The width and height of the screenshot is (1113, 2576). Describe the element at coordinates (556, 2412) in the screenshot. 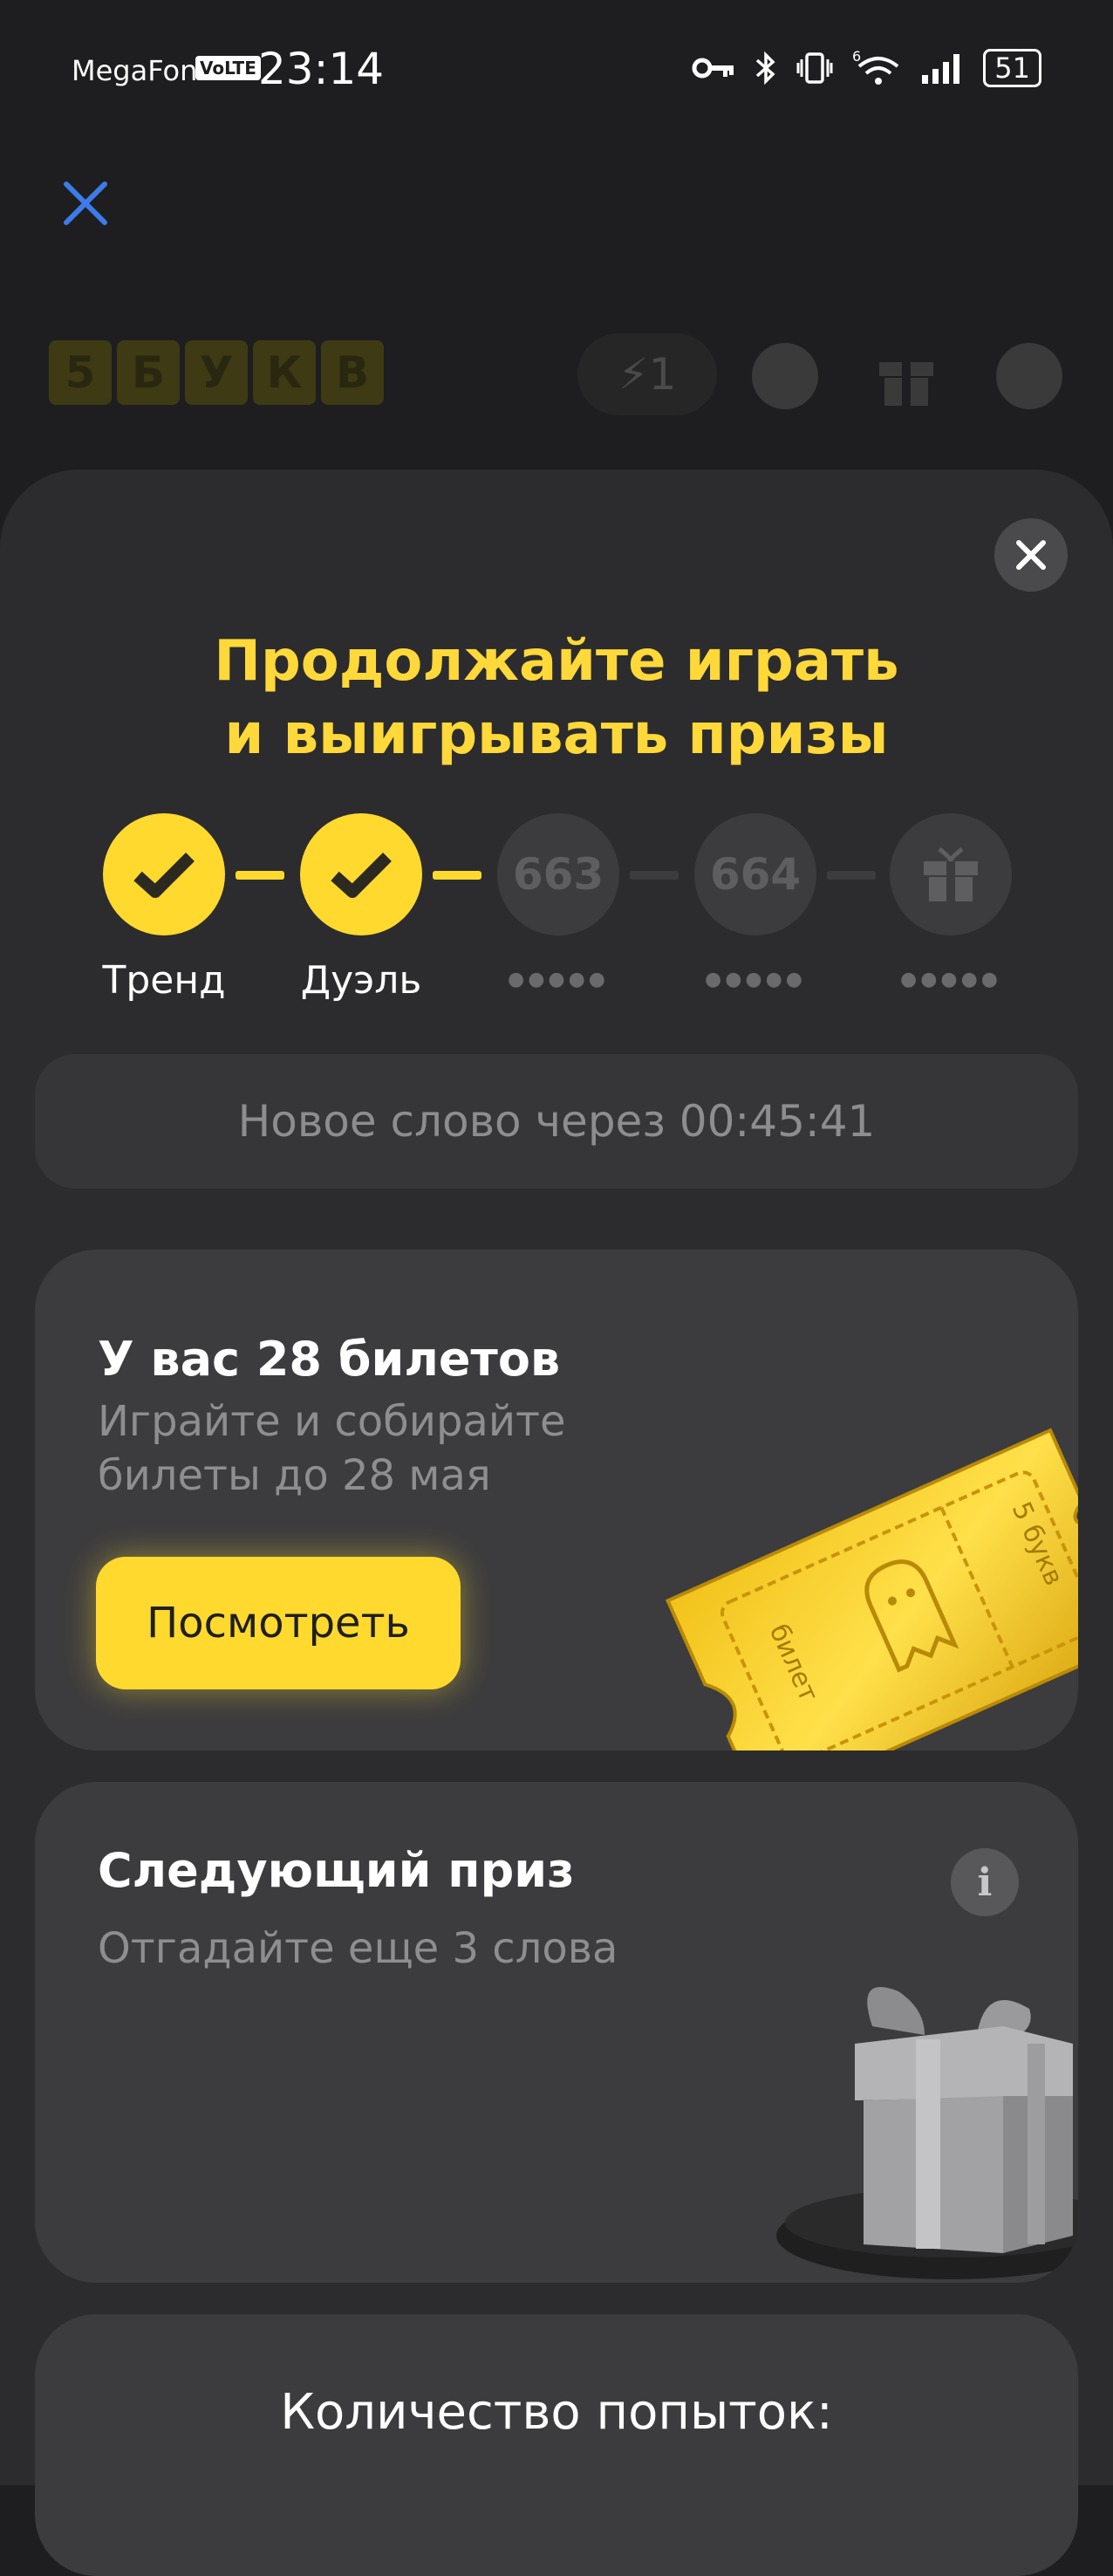

I see `attempts-title: Количество попыток:` at that location.